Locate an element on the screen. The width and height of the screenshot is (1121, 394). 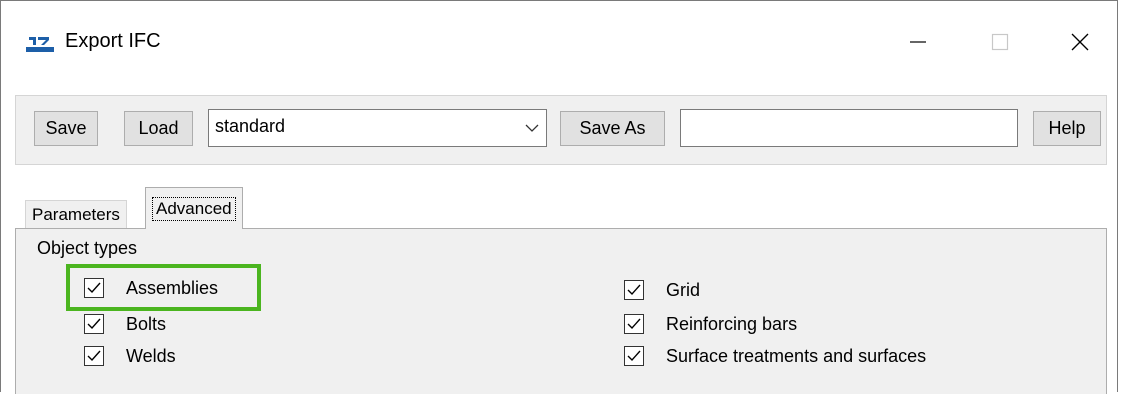
minimize-icon is located at coordinates (918, 42).